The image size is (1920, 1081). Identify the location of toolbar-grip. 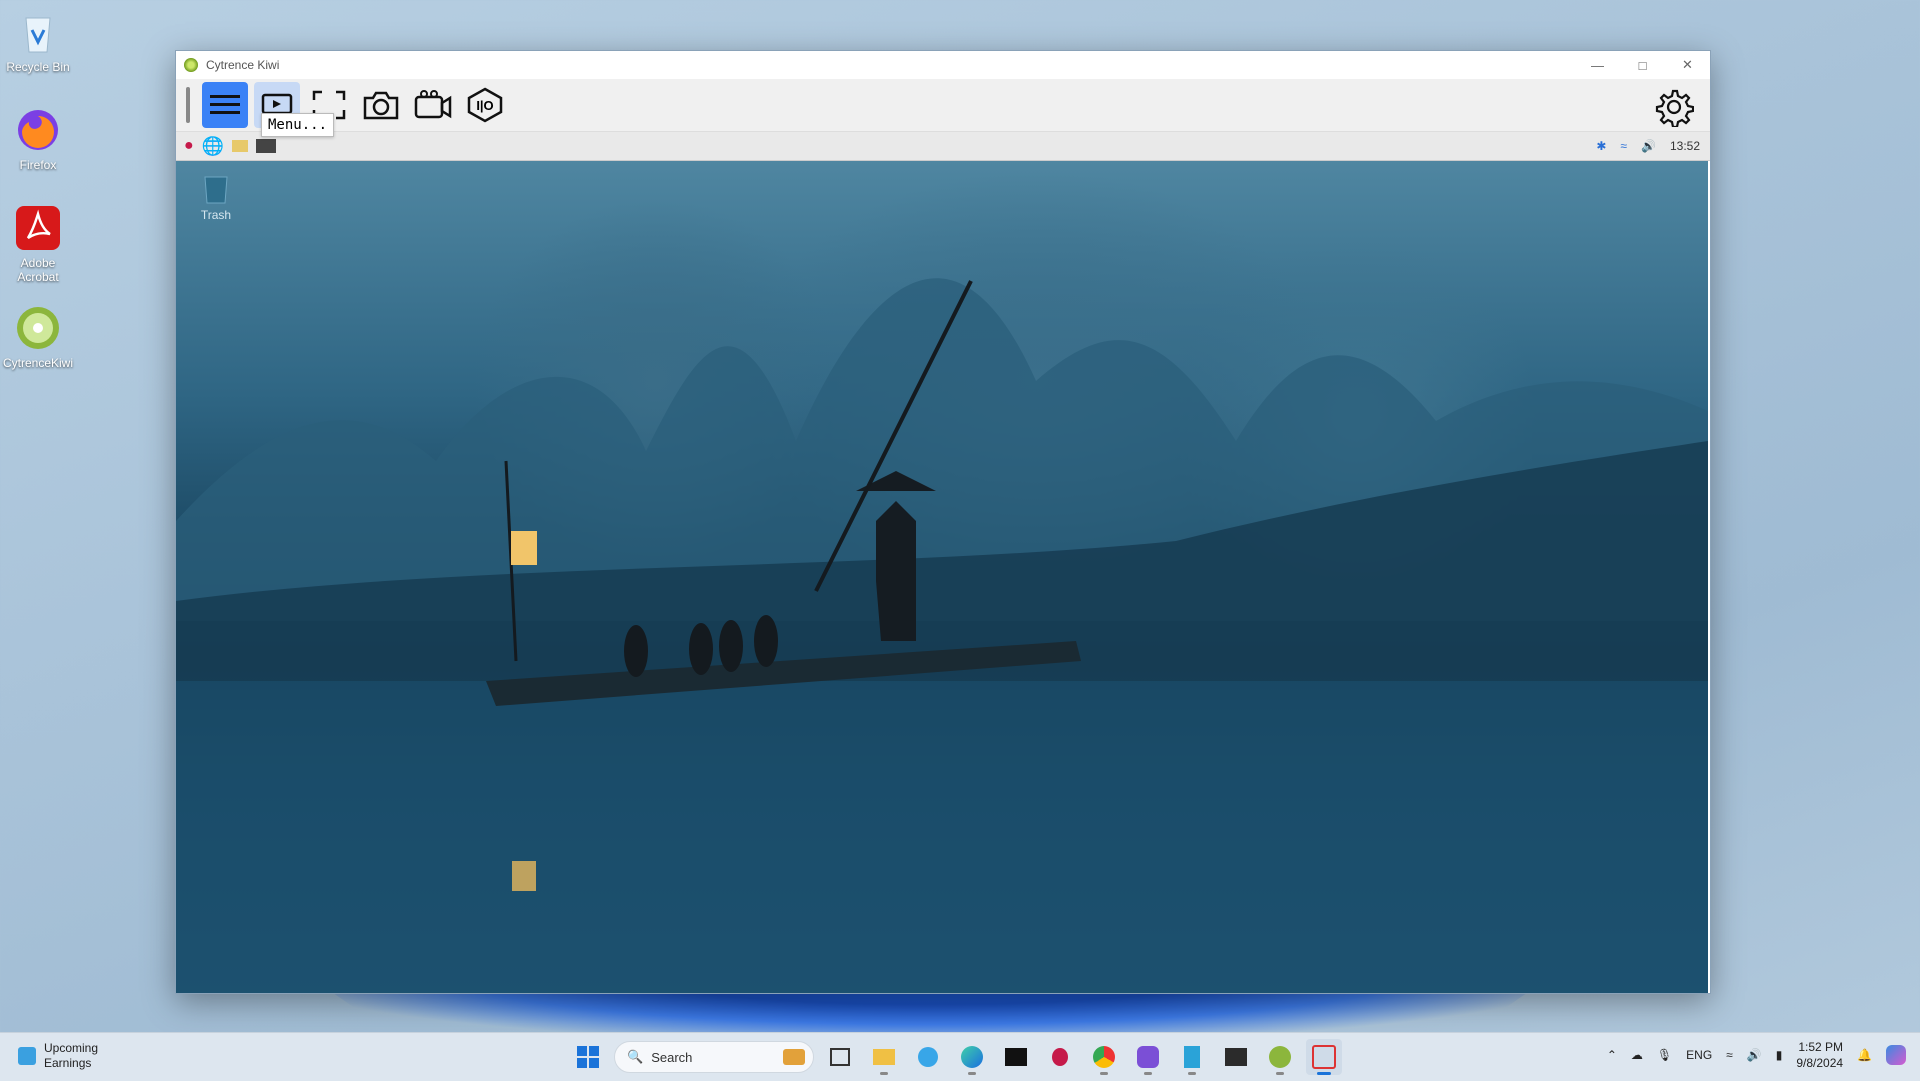
(188, 105).